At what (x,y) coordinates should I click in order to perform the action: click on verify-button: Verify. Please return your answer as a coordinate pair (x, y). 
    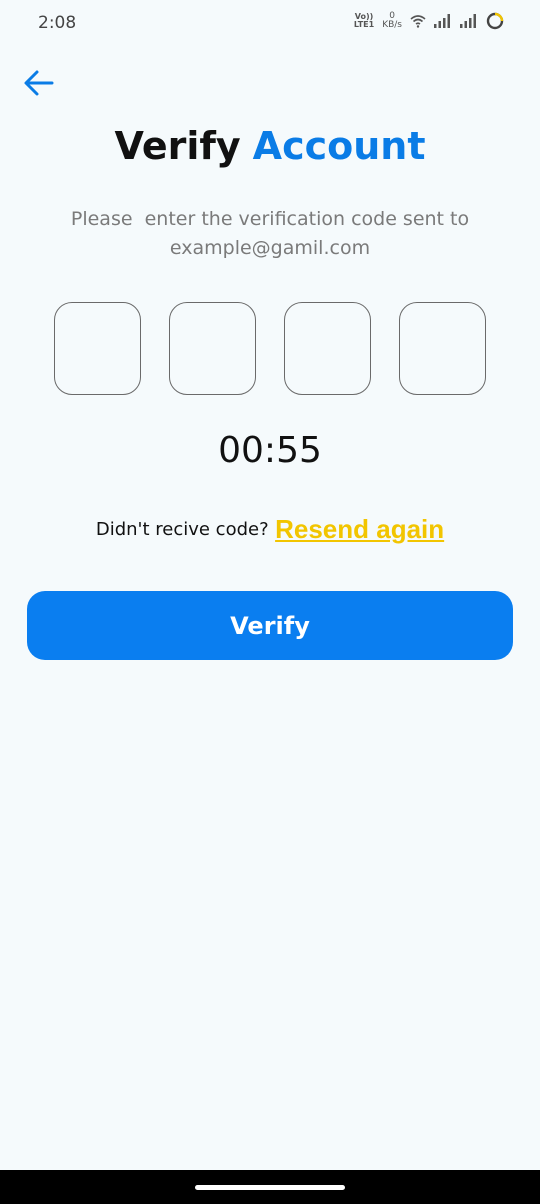
    Looking at the image, I should click on (270, 625).